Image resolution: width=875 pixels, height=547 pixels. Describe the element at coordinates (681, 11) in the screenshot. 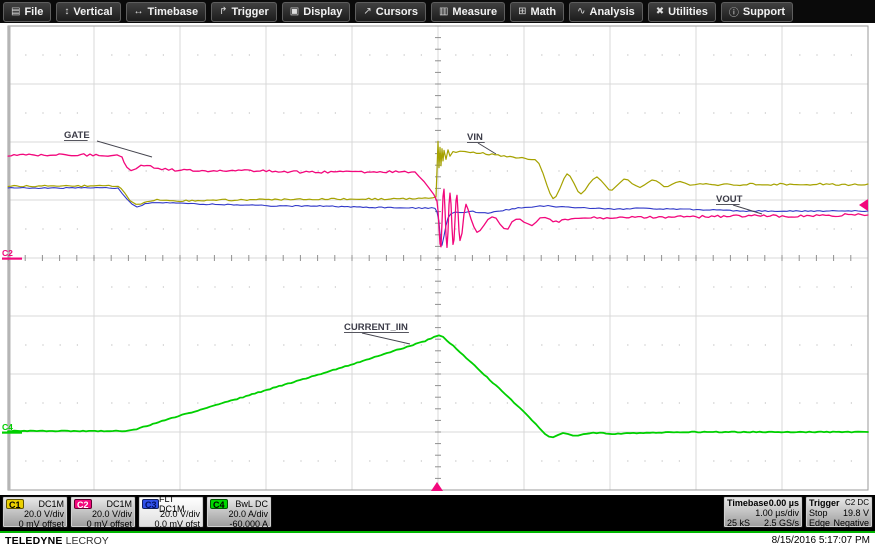

I see `menu-utilities: ✖ Utilities` at that location.